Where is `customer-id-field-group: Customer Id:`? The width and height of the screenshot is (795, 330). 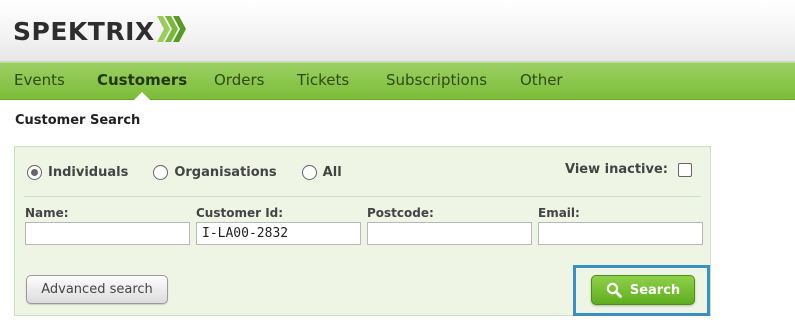
customer-id-field-group: Customer Id: is located at coordinates (278, 225).